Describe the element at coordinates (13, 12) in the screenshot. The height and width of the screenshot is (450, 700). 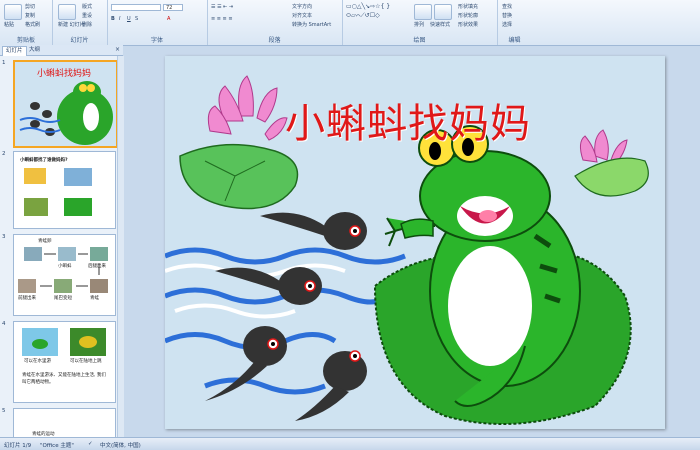
I see `paste-icon` at that location.